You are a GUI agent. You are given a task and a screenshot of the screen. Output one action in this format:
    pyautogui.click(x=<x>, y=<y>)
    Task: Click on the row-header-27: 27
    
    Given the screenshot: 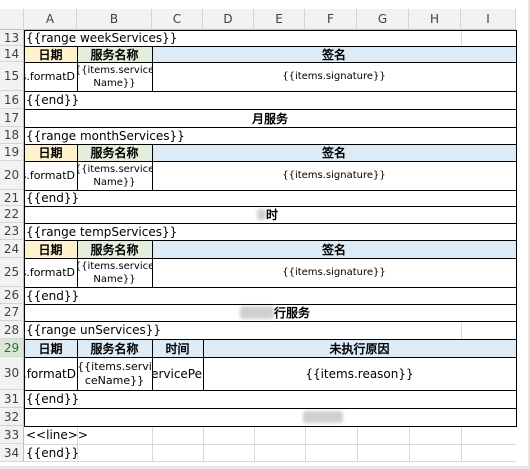 What is the action you would take?
    pyautogui.click(x=12, y=312)
    